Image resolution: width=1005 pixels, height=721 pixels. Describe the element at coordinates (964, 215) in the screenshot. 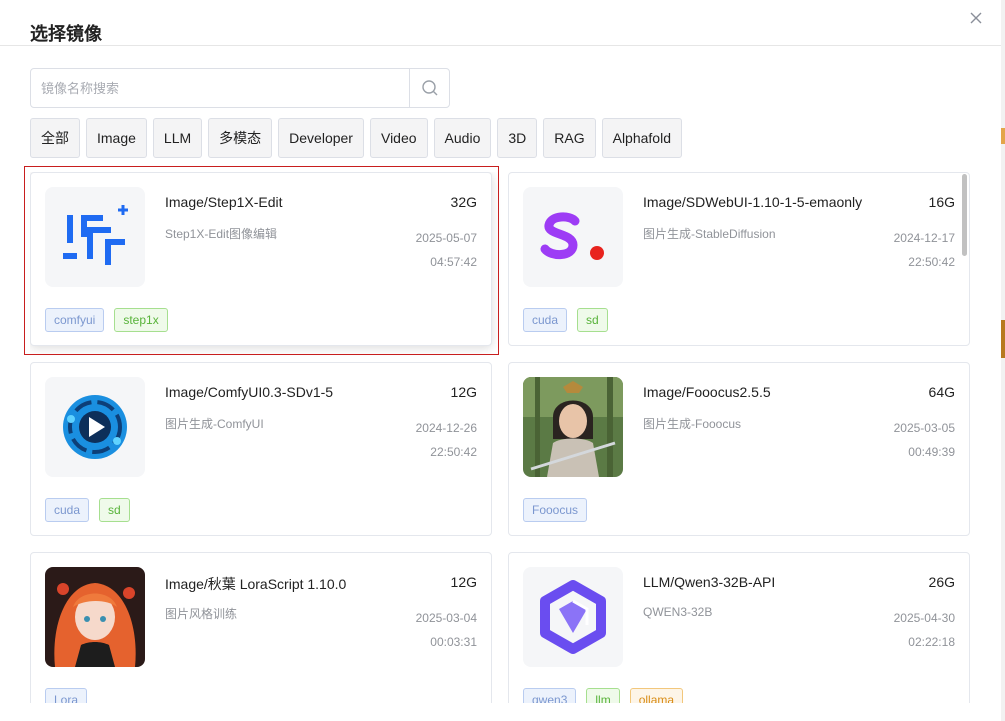

I see `scrollbar-thumb` at that location.